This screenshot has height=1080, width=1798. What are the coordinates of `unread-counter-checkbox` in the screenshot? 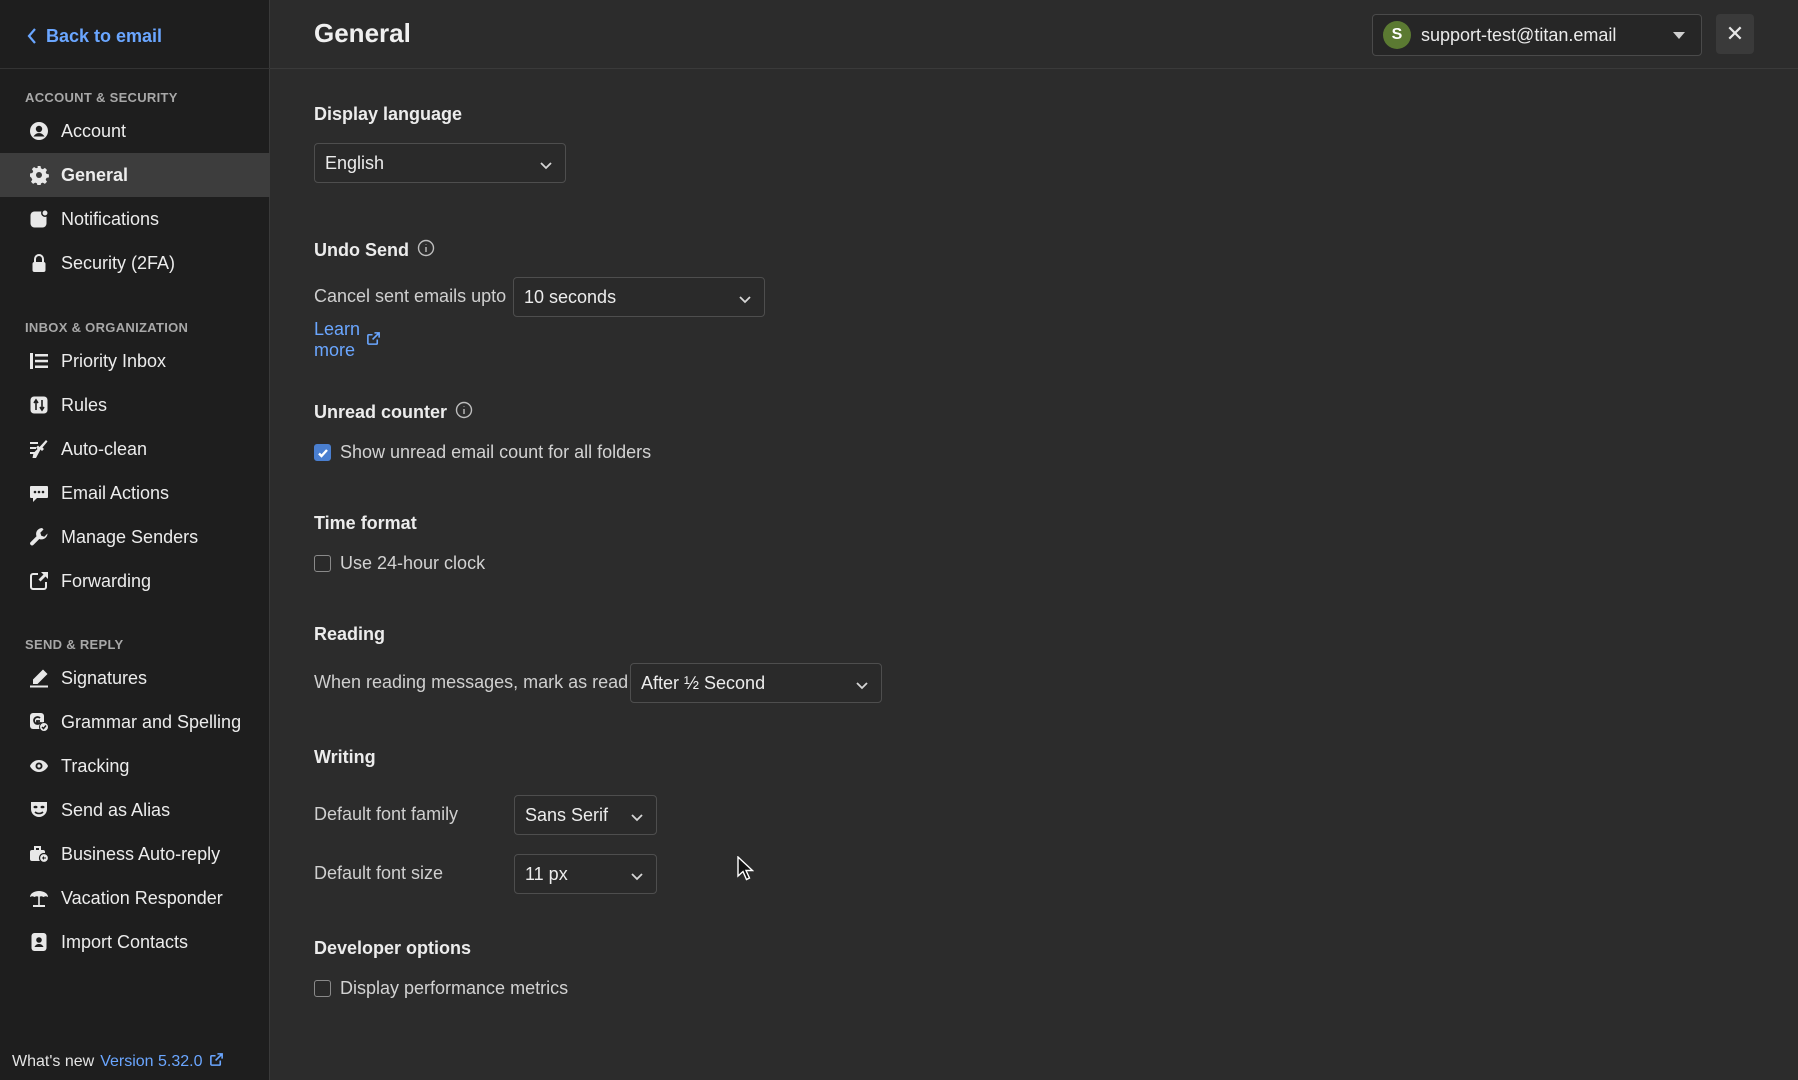 It's located at (322, 452).